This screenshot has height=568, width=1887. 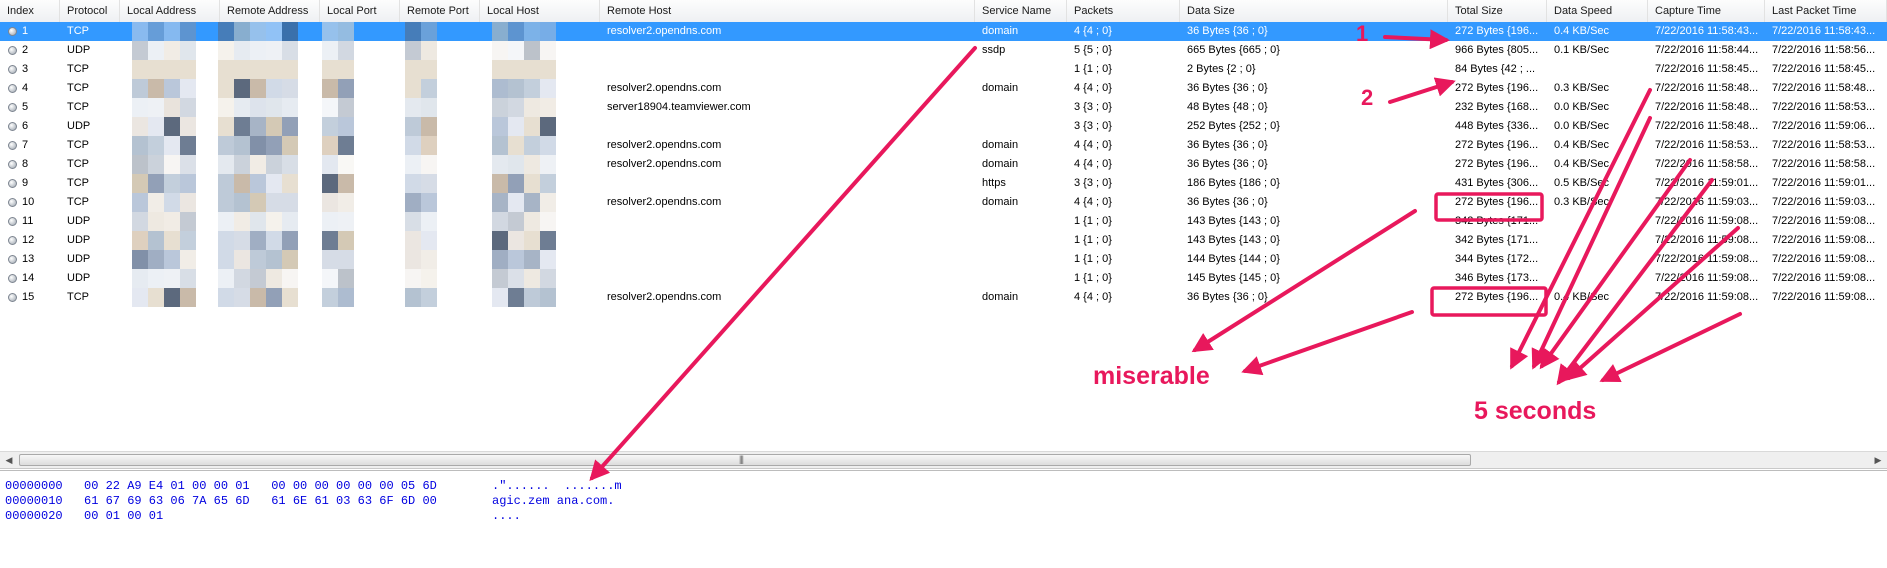 I want to click on column-header-capture-time: Capture Time, so click(x=1706, y=11).